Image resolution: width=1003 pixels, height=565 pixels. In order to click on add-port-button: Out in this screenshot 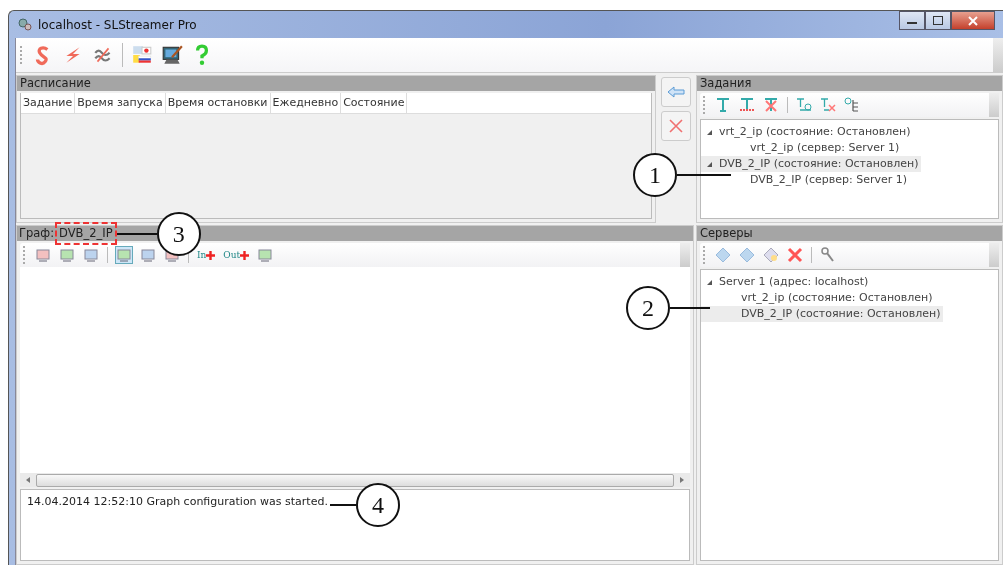, I will do `click(236, 255)`.